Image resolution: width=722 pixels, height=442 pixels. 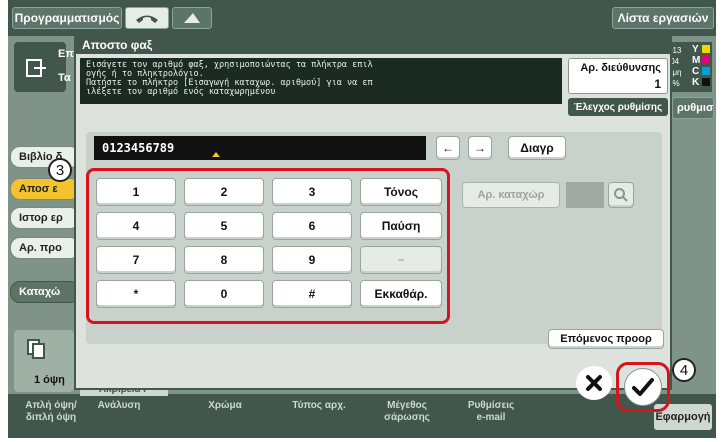 I want to click on partial-label-top: Επ, so click(x=66, y=54).